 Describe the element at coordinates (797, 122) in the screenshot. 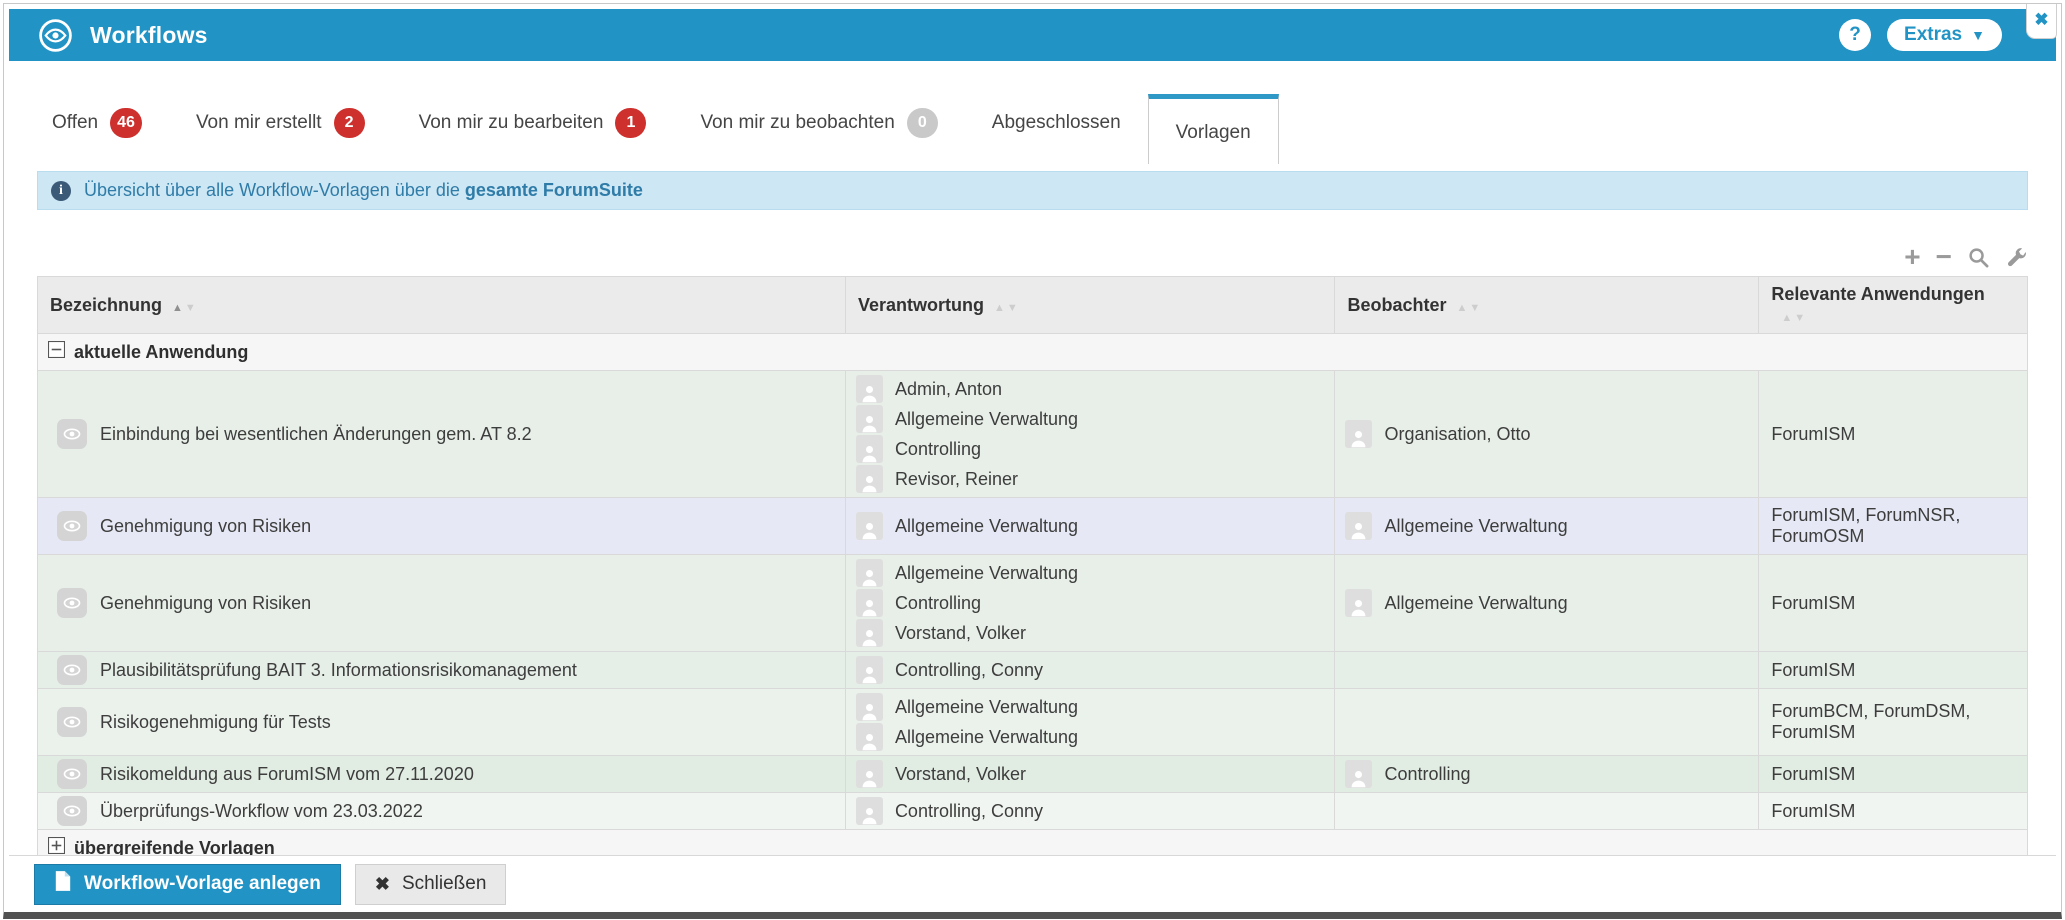

I see `tab-label: Von mir zu beobachten` at that location.